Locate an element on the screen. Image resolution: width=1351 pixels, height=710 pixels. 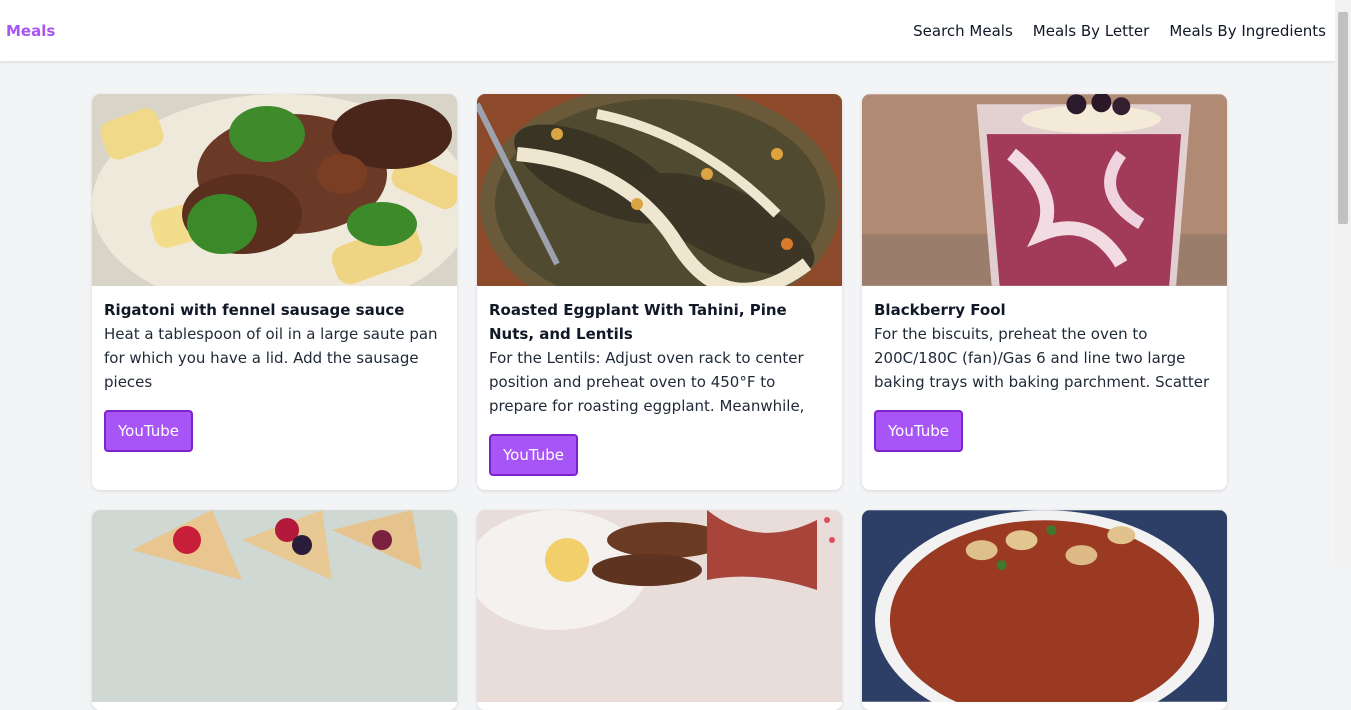
bean-stew-image is located at coordinates (1044, 606).